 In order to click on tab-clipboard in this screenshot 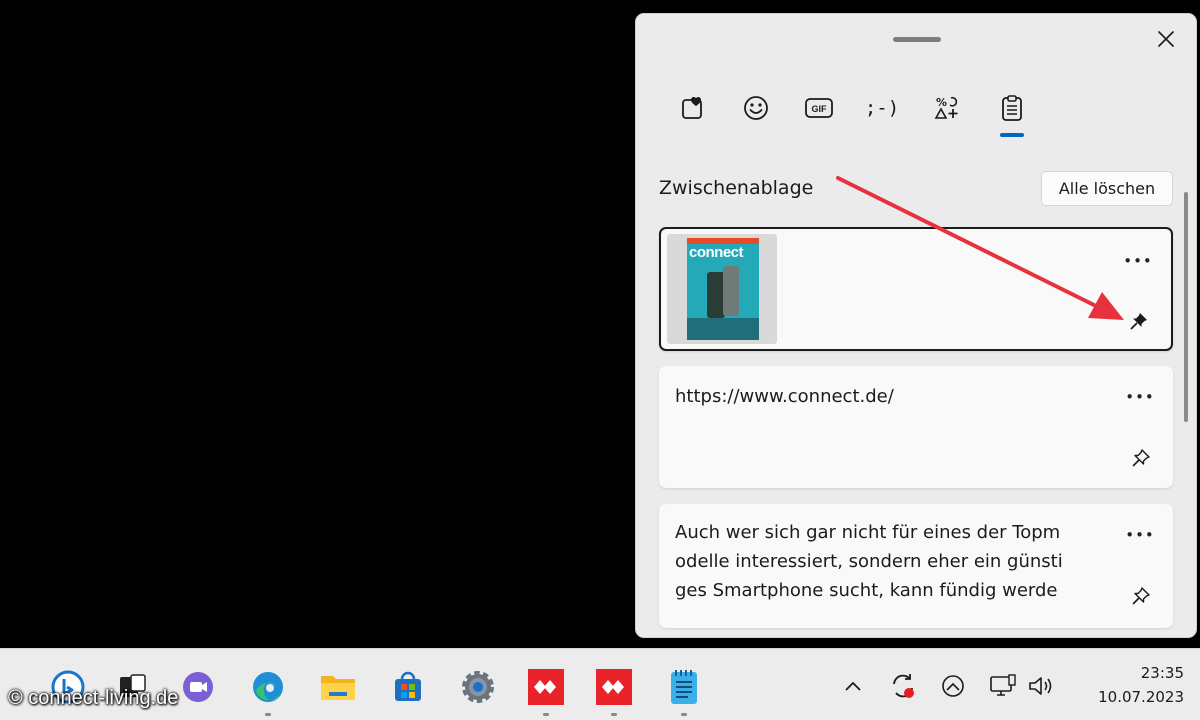, I will do `click(1012, 108)`.